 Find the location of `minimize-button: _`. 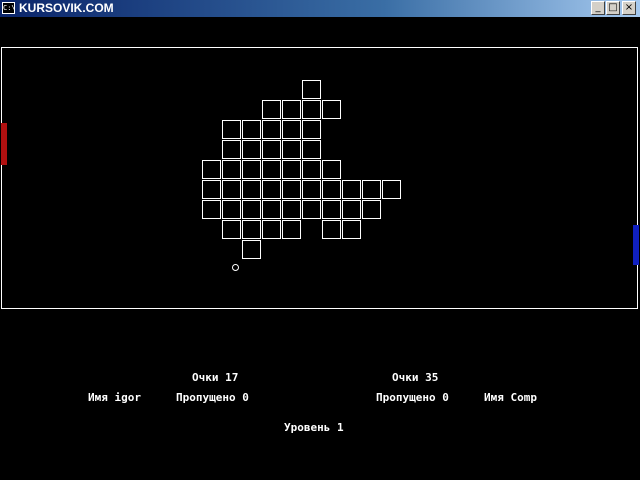

minimize-button: _ is located at coordinates (598, 8).